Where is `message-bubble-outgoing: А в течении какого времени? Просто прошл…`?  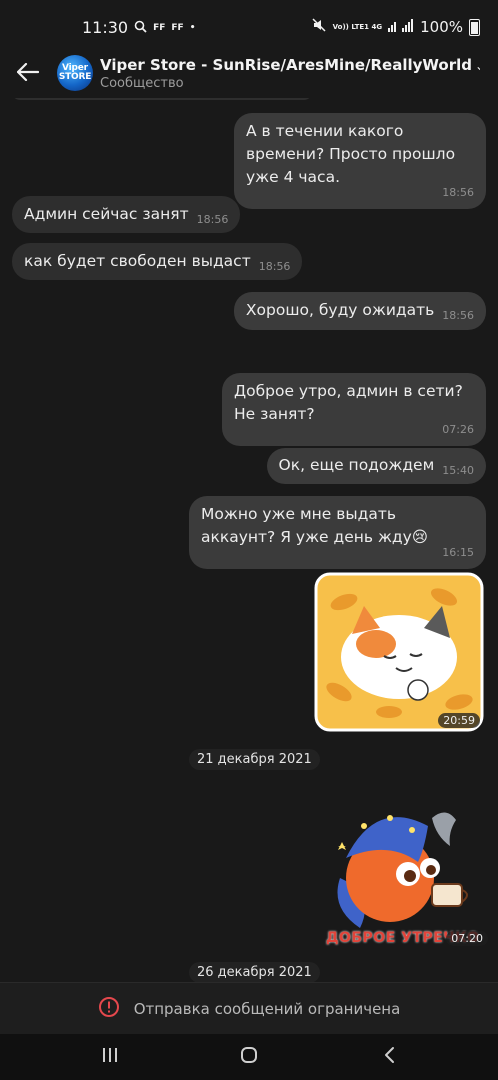
message-bubble-outgoing: А в течении какого времени? Просто прошл… is located at coordinates (360, 161).